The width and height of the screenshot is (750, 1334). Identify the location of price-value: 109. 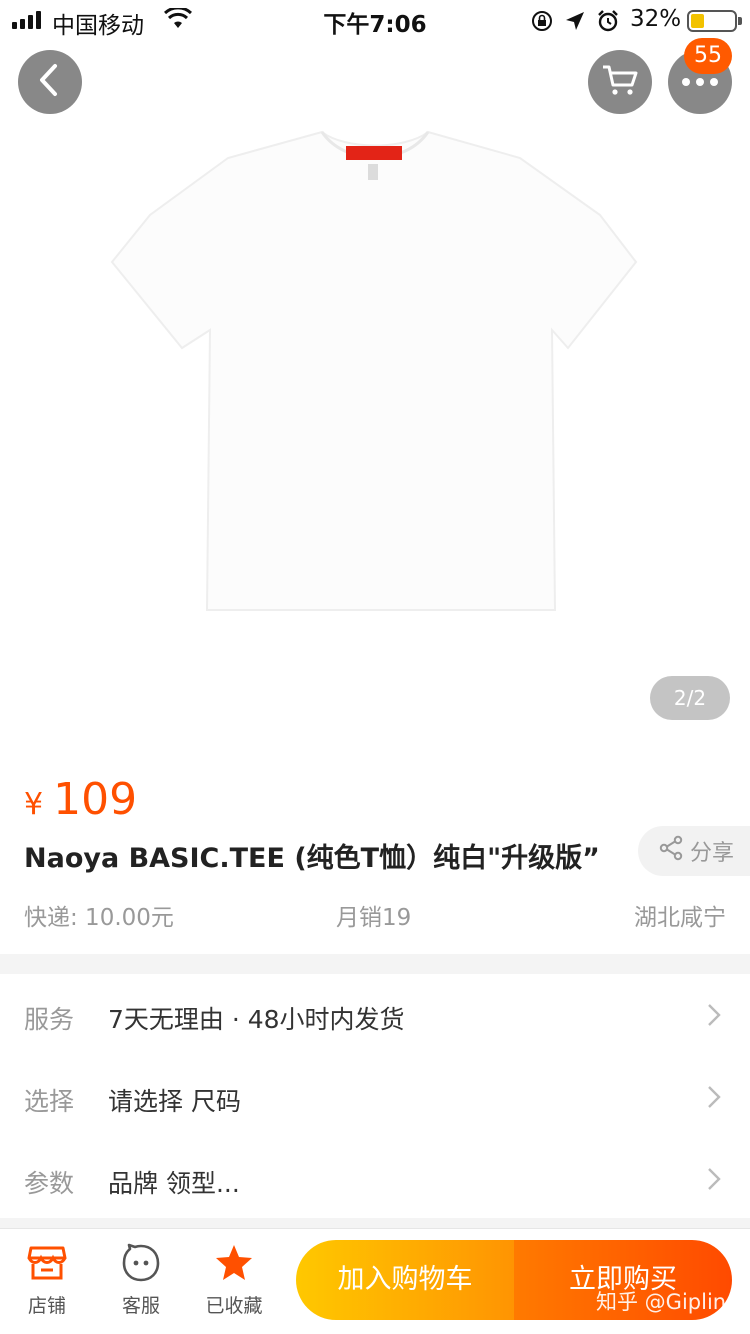
(95, 799).